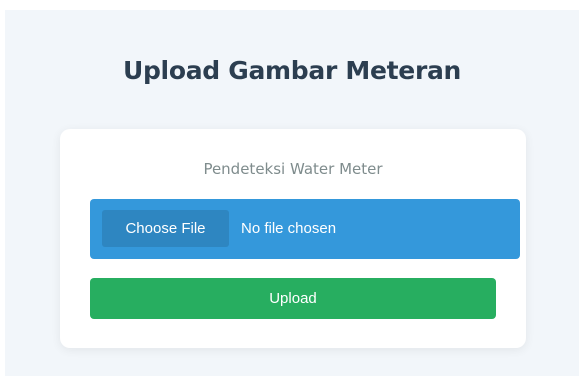  Describe the element at coordinates (293, 298) in the screenshot. I see `upload-button: Upload` at that location.